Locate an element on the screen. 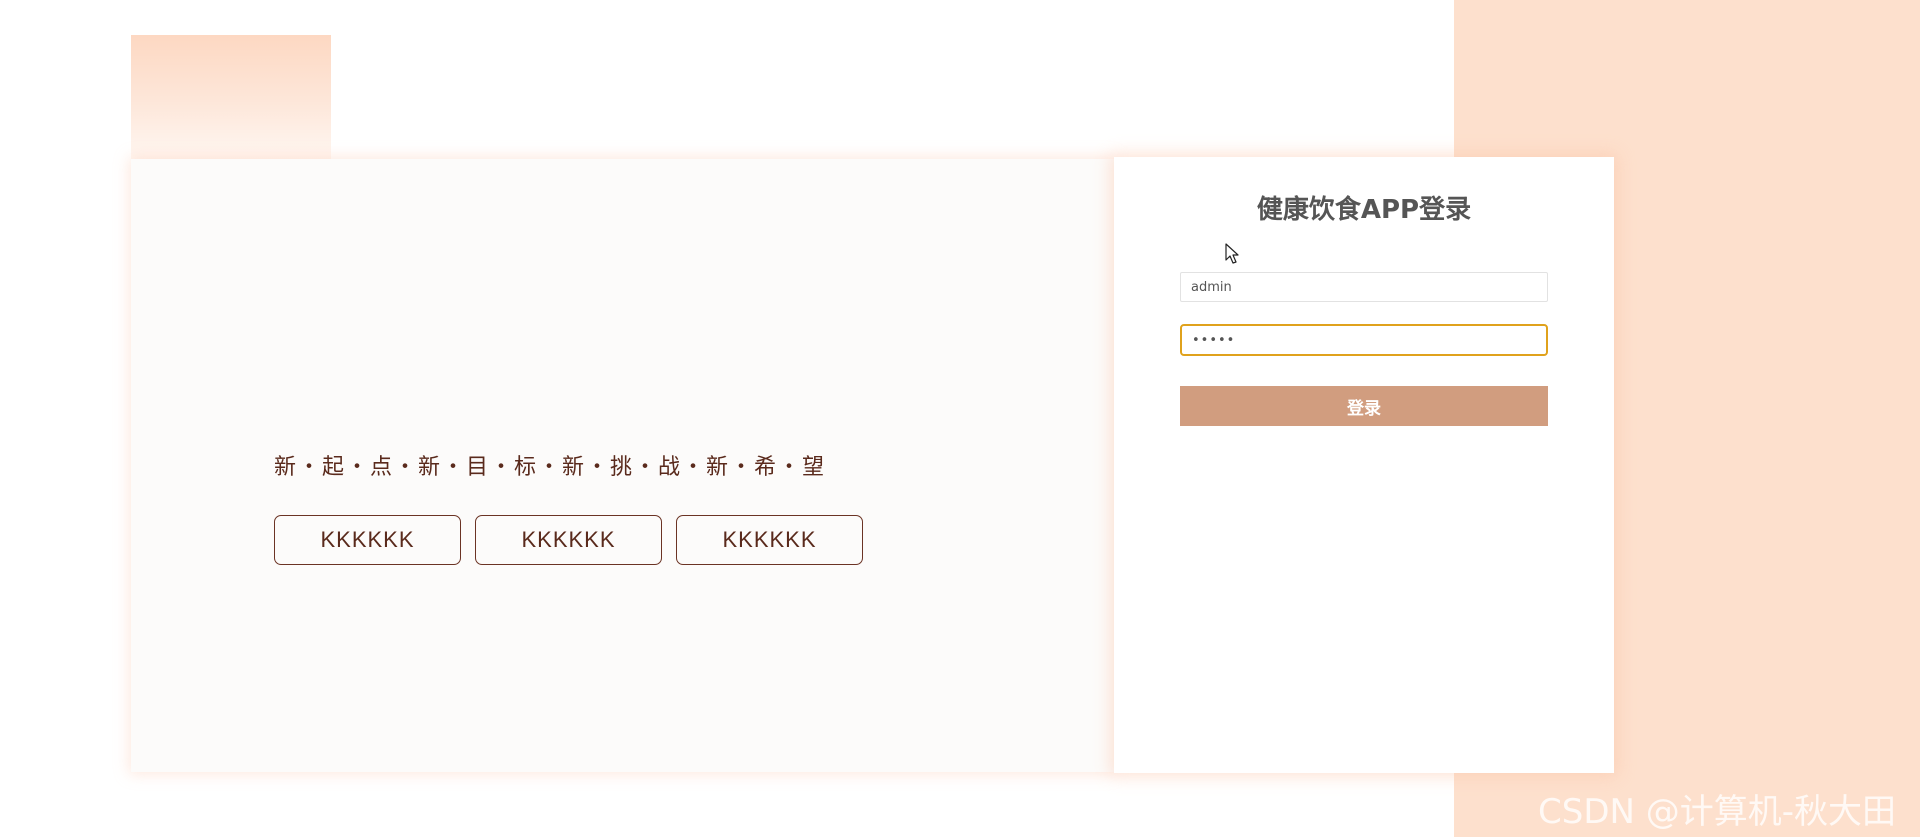 The height and width of the screenshot is (837, 1920). username-input is located at coordinates (1364, 287).